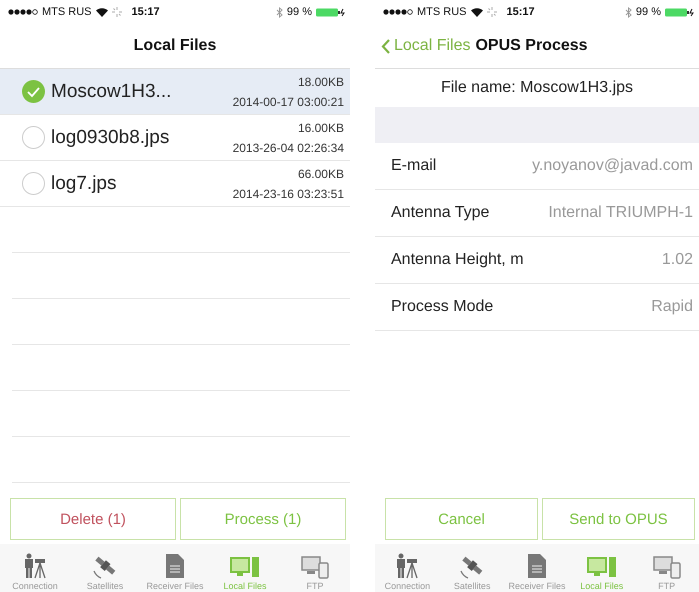 Image resolution: width=699 pixels, height=592 pixels. Describe the element at coordinates (175, 92) in the screenshot. I see `file-row: Moscow1H3... 18.00KB 2014-00-17 03:00:21` at that location.